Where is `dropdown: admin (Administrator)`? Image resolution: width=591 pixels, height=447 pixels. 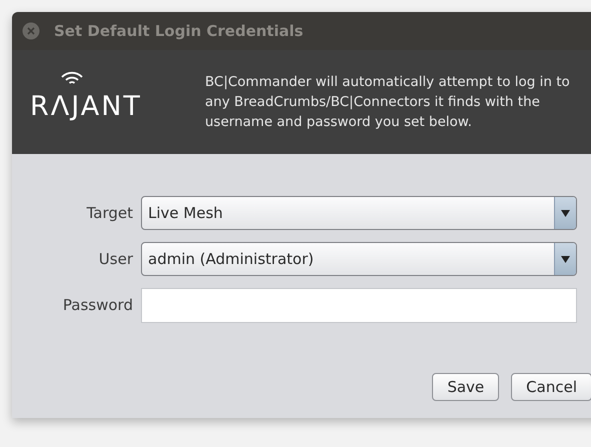 dropdown: admin (Administrator) is located at coordinates (359, 259).